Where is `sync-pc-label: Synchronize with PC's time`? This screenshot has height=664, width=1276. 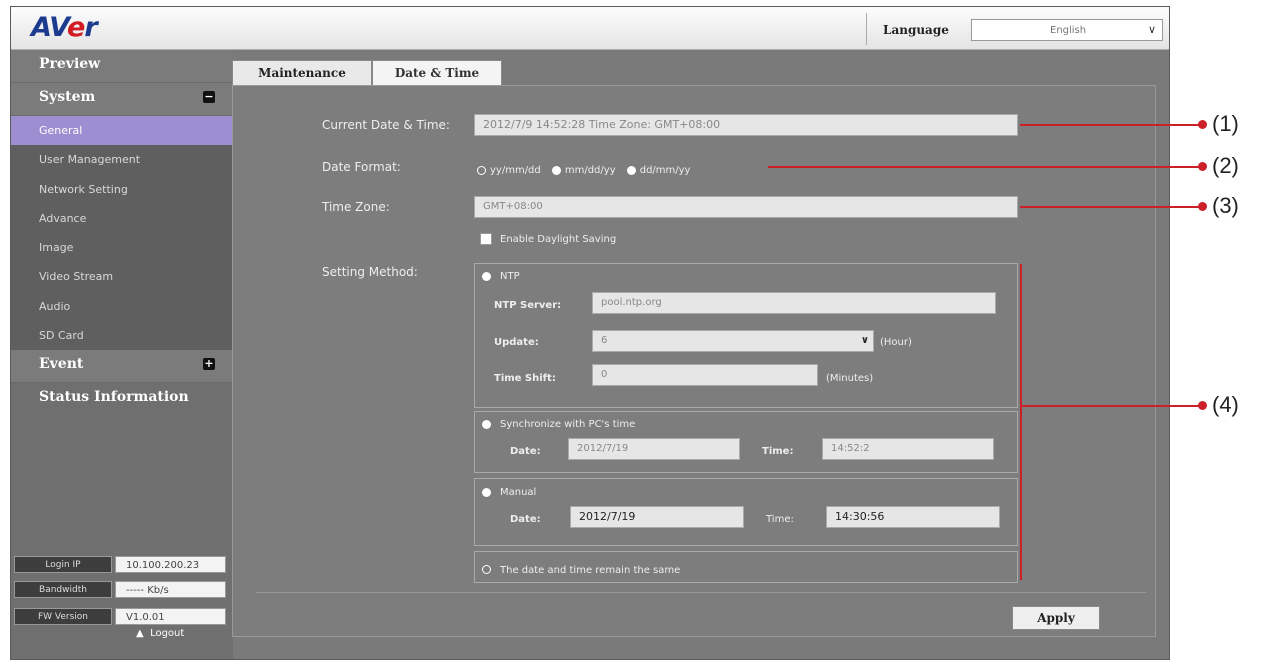 sync-pc-label: Synchronize with PC's time is located at coordinates (568, 424).